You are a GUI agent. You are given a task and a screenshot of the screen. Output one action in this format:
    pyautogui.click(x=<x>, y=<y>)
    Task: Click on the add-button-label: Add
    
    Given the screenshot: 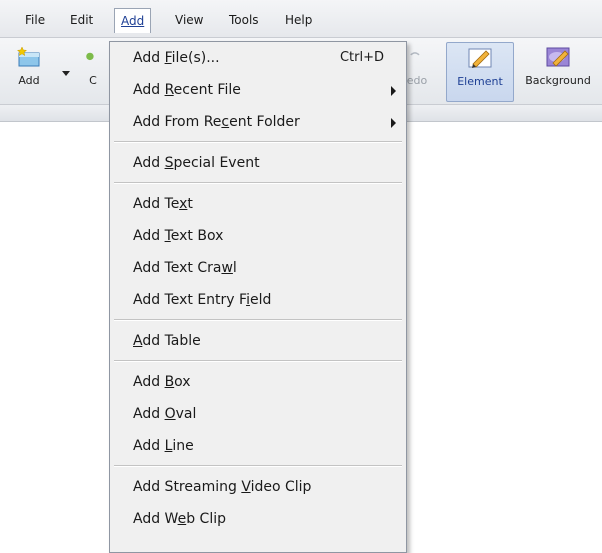 What is the action you would take?
    pyautogui.click(x=29, y=80)
    